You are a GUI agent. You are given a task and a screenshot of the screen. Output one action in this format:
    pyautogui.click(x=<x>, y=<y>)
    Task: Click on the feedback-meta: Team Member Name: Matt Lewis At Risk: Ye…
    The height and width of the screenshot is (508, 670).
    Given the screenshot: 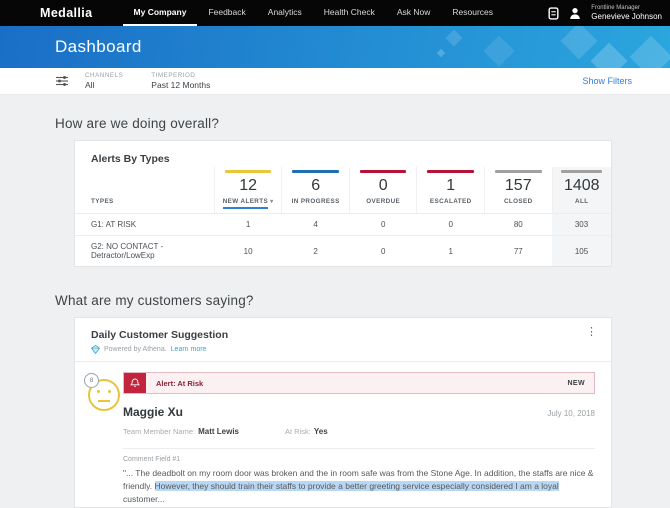 What is the action you would take?
    pyautogui.click(x=359, y=431)
    